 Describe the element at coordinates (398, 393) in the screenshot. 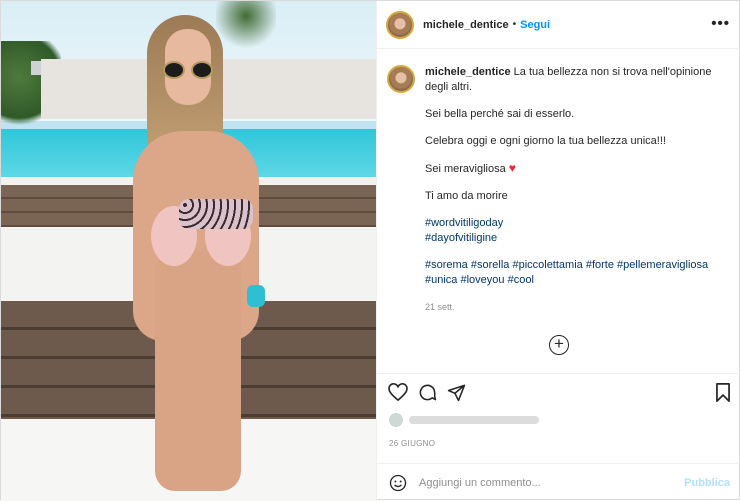

I see `heart-outline-icon` at that location.